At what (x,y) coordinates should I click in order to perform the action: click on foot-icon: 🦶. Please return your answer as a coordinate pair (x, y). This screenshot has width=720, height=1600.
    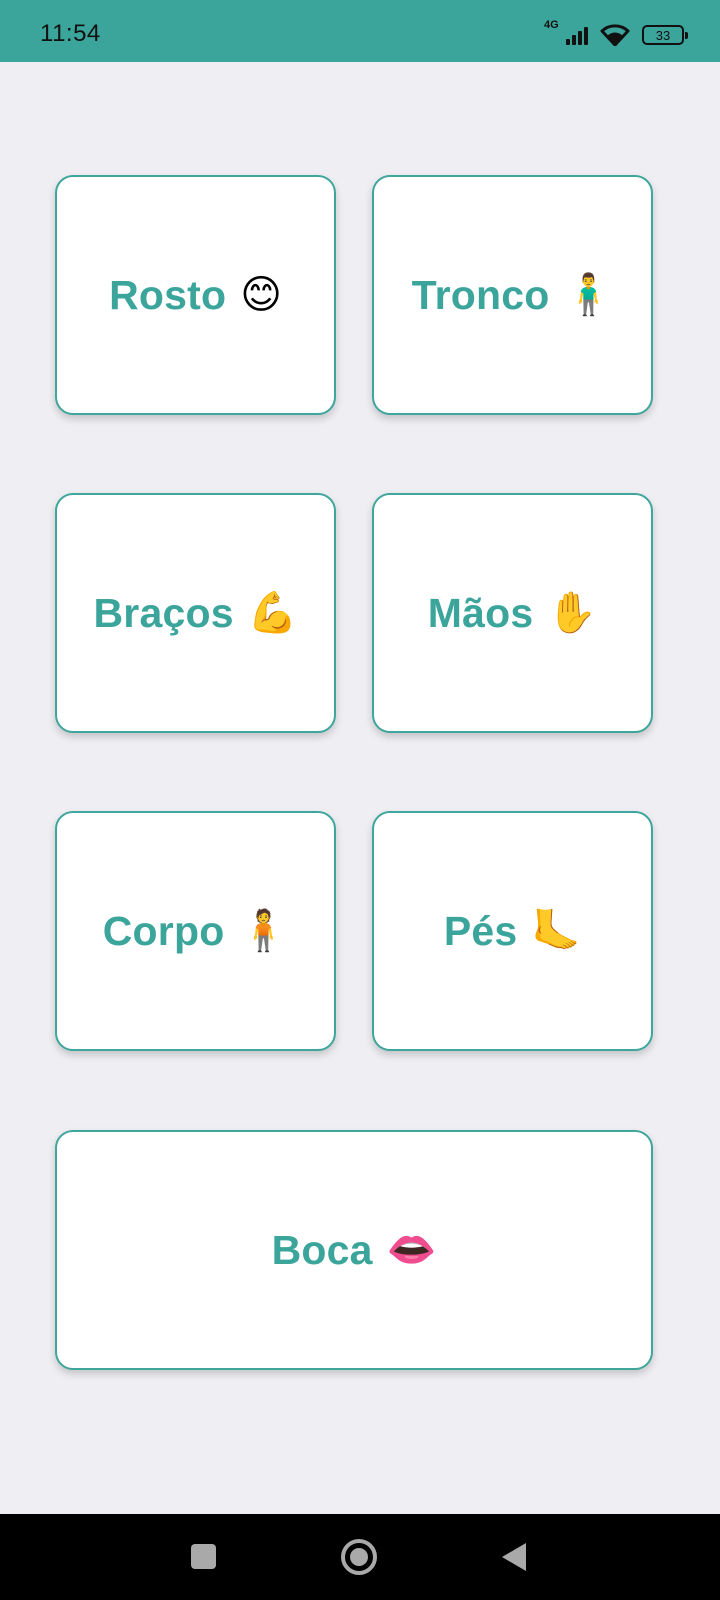
    Looking at the image, I should click on (556, 931).